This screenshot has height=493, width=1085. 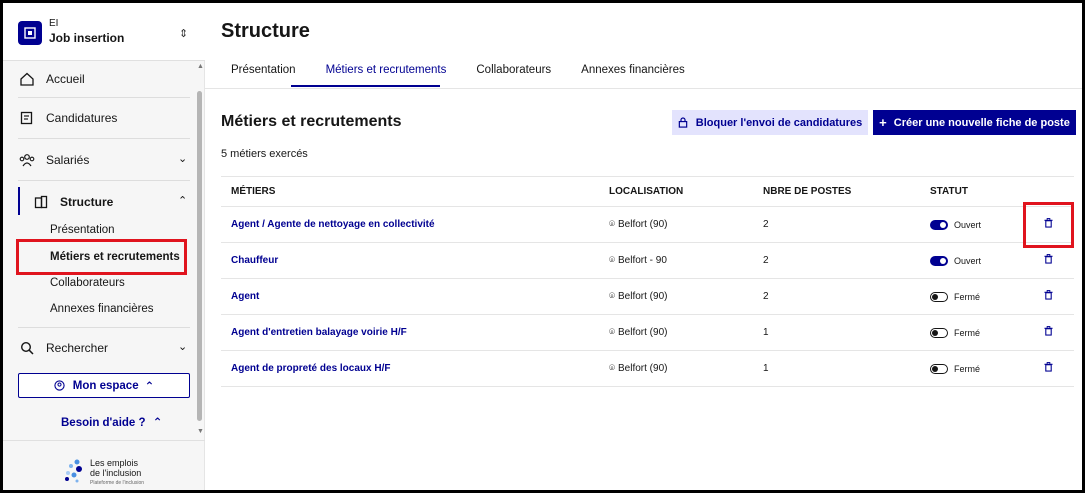 I want to click on sidebar-item-structure: Structure ⌃, so click(x=109, y=202).